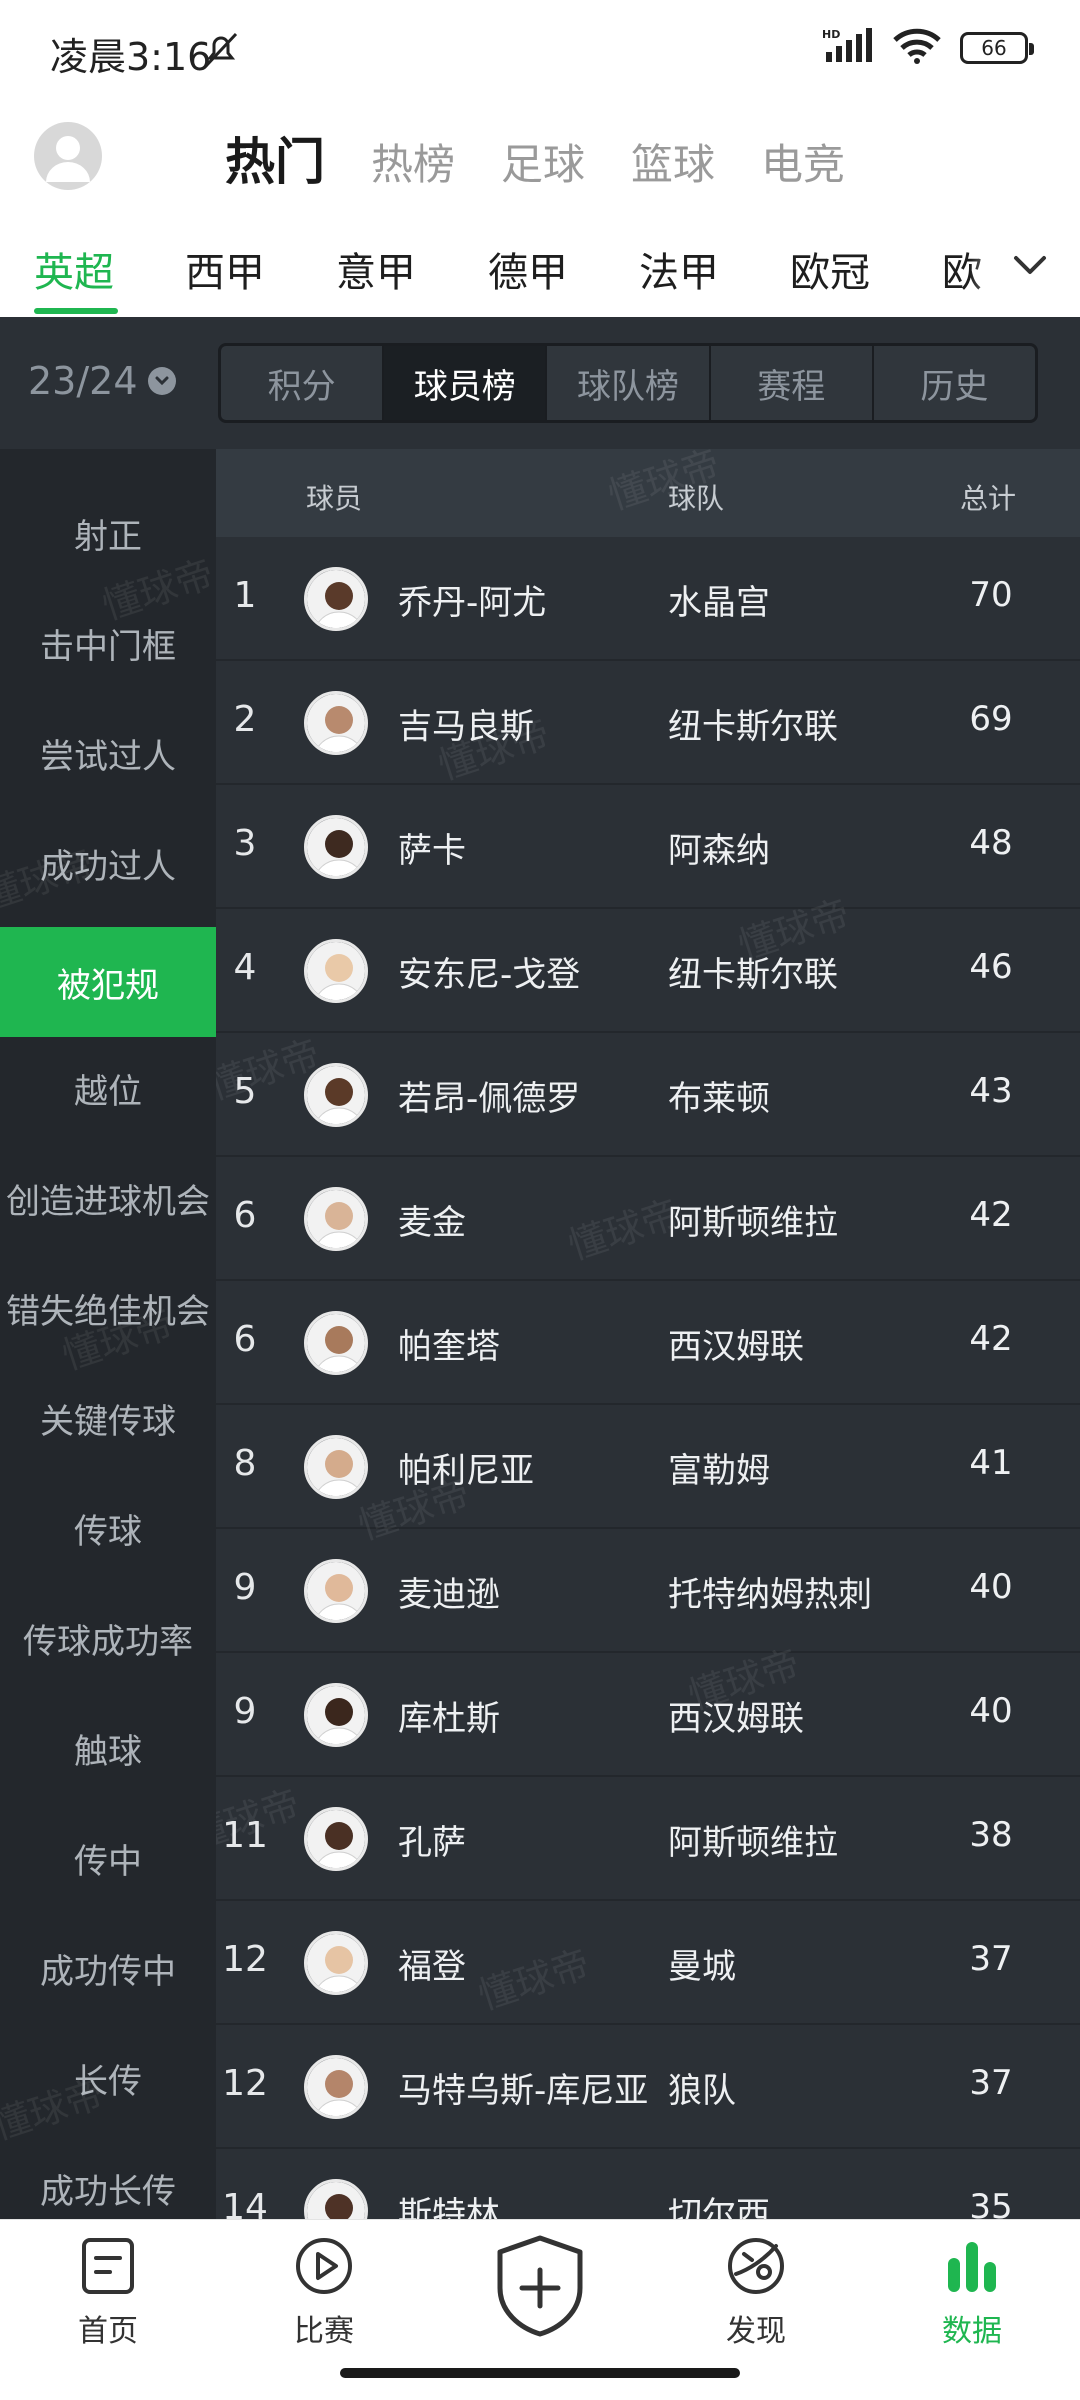 The height and width of the screenshot is (2400, 1080). Describe the element at coordinates (108, 1528) in the screenshot. I see `sidebar-item-passes: 传球` at that location.